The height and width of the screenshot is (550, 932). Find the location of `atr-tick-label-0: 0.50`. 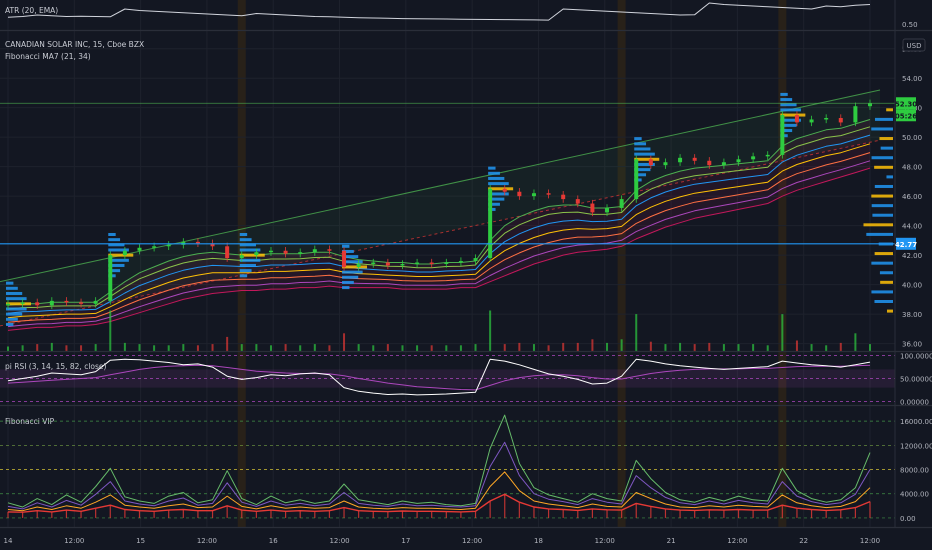

atr-tick-label-0: 0.50 is located at coordinates (910, 25).